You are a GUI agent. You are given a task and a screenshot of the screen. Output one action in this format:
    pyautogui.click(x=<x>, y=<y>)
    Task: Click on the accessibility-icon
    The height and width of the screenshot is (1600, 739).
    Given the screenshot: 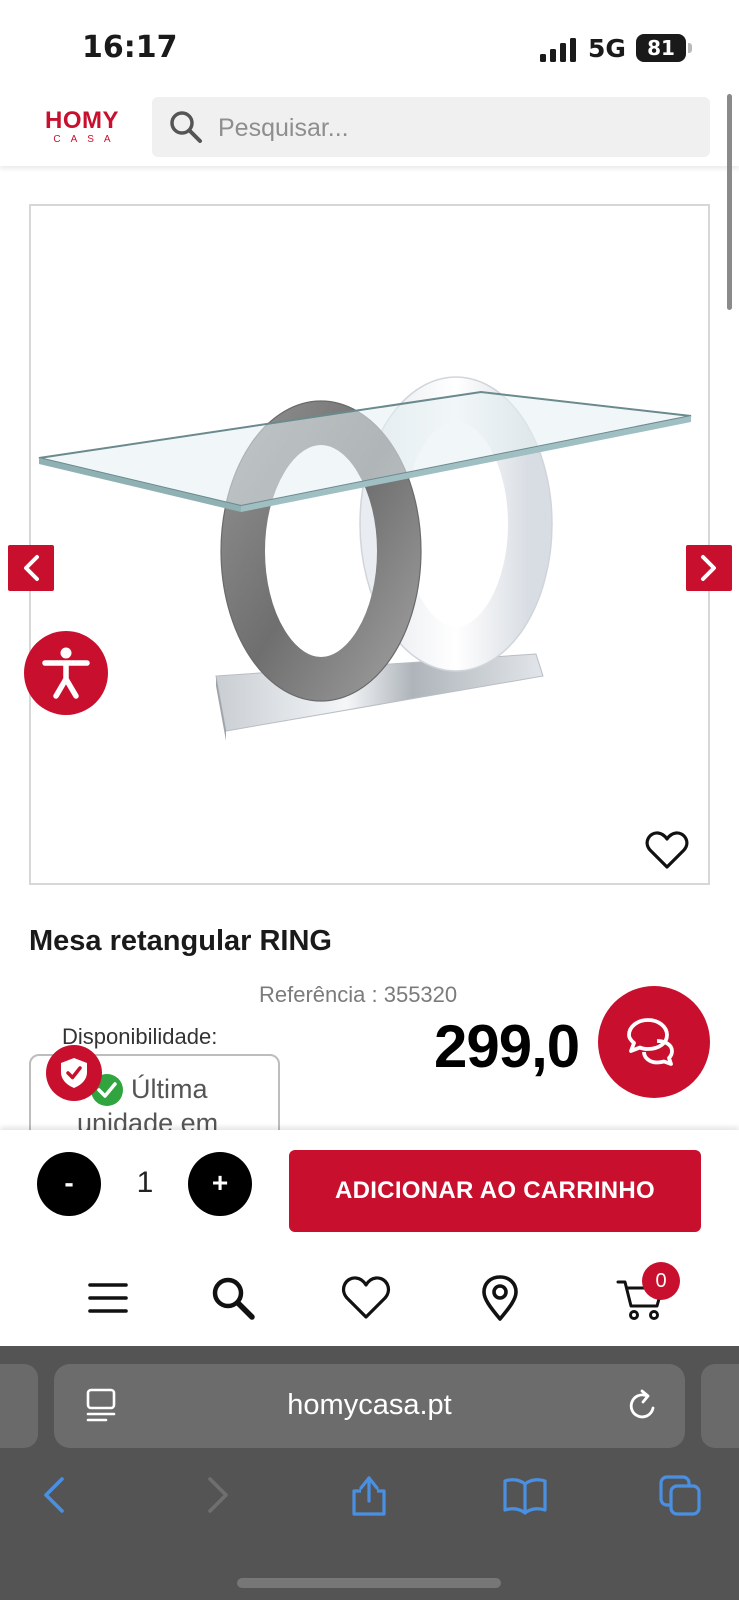 What is the action you would take?
    pyautogui.click(x=66, y=673)
    